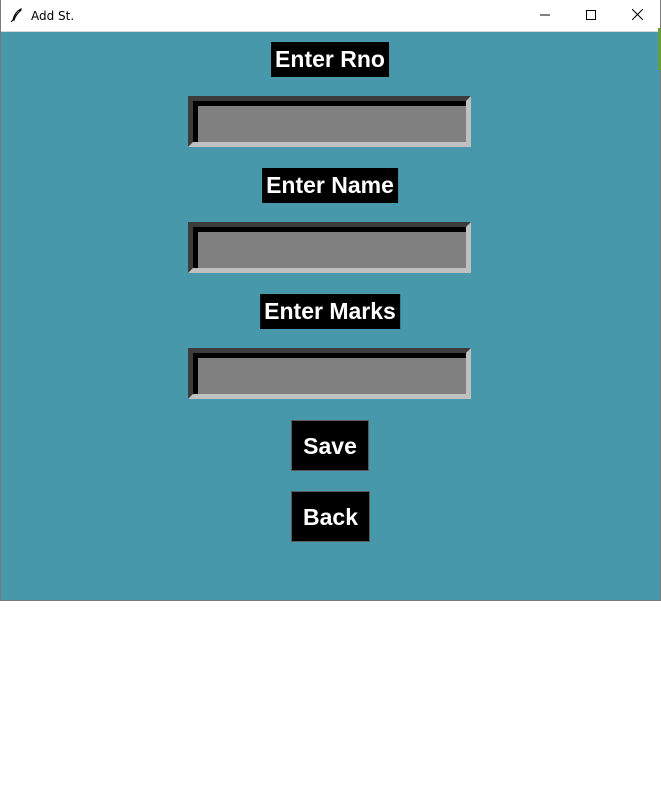 The height and width of the screenshot is (806, 661). I want to click on marks-label: Enter Marks, so click(330, 311).